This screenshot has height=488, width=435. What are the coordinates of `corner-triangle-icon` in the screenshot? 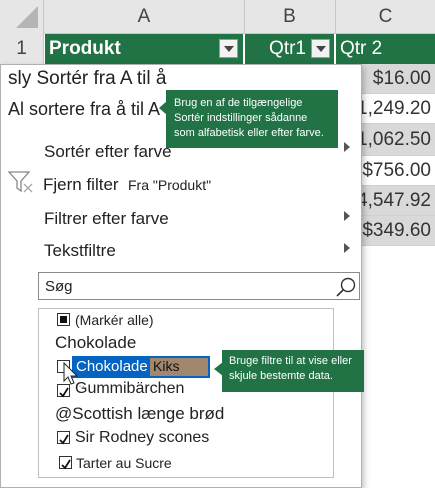 It's located at (27, 17).